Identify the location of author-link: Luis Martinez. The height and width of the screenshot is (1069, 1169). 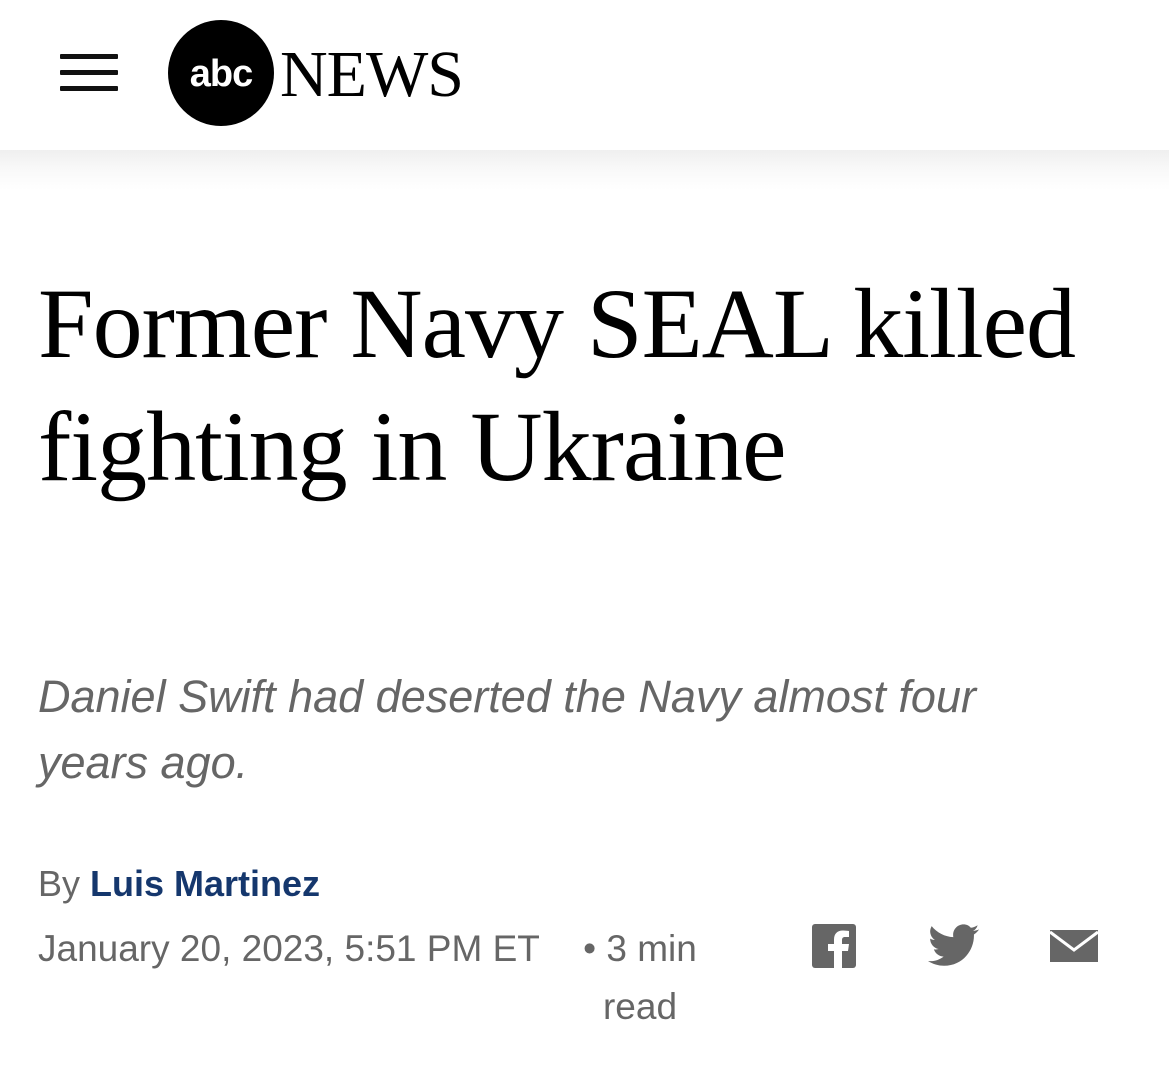
(205, 883).